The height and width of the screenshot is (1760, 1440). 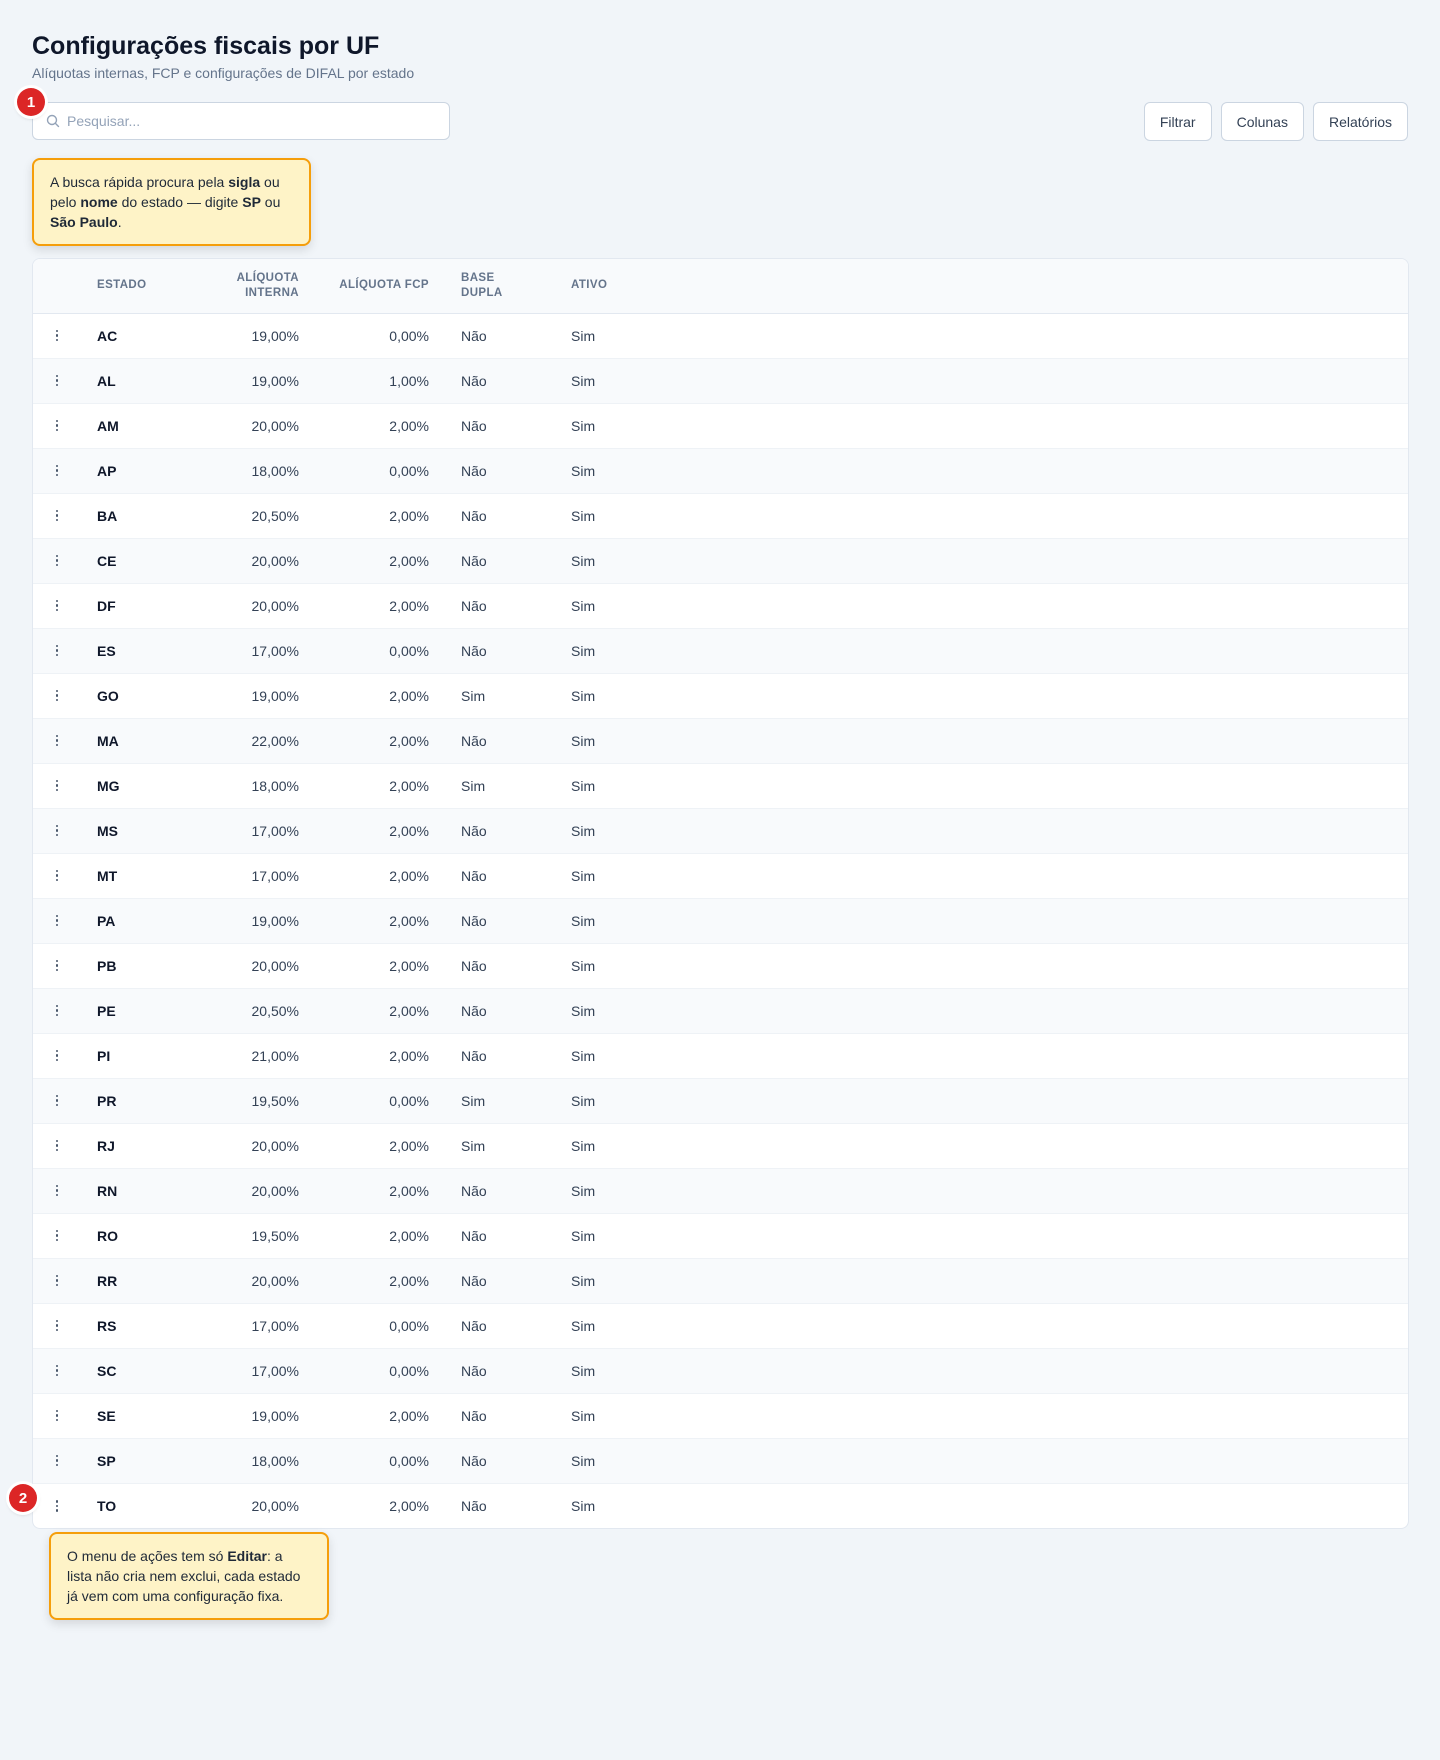 I want to click on header-actions, so click(x=65, y=286).